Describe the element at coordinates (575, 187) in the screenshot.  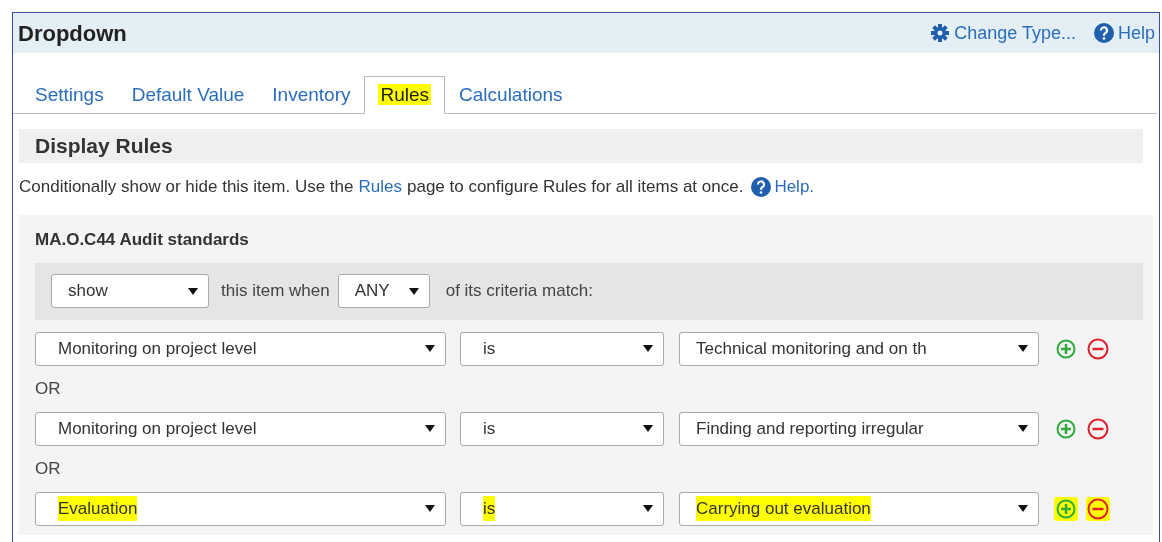
I see `description-text: page to configure Rules for all items at once.` at that location.